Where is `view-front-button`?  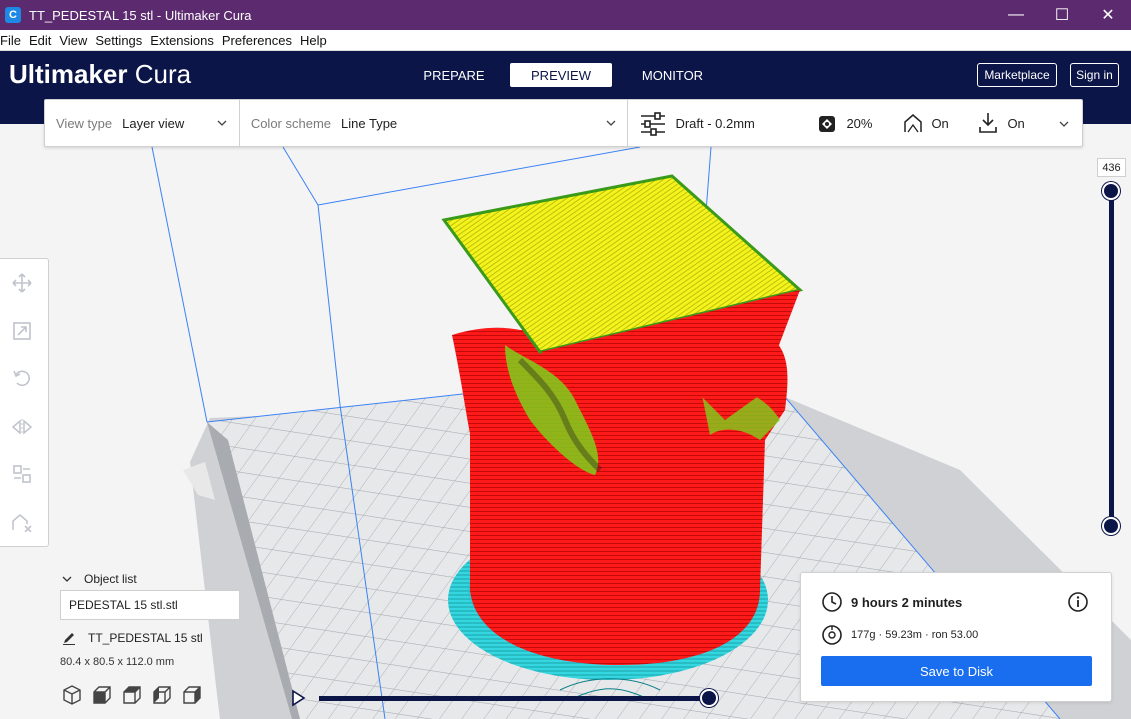
view-front-button is located at coordinates (102, 695).